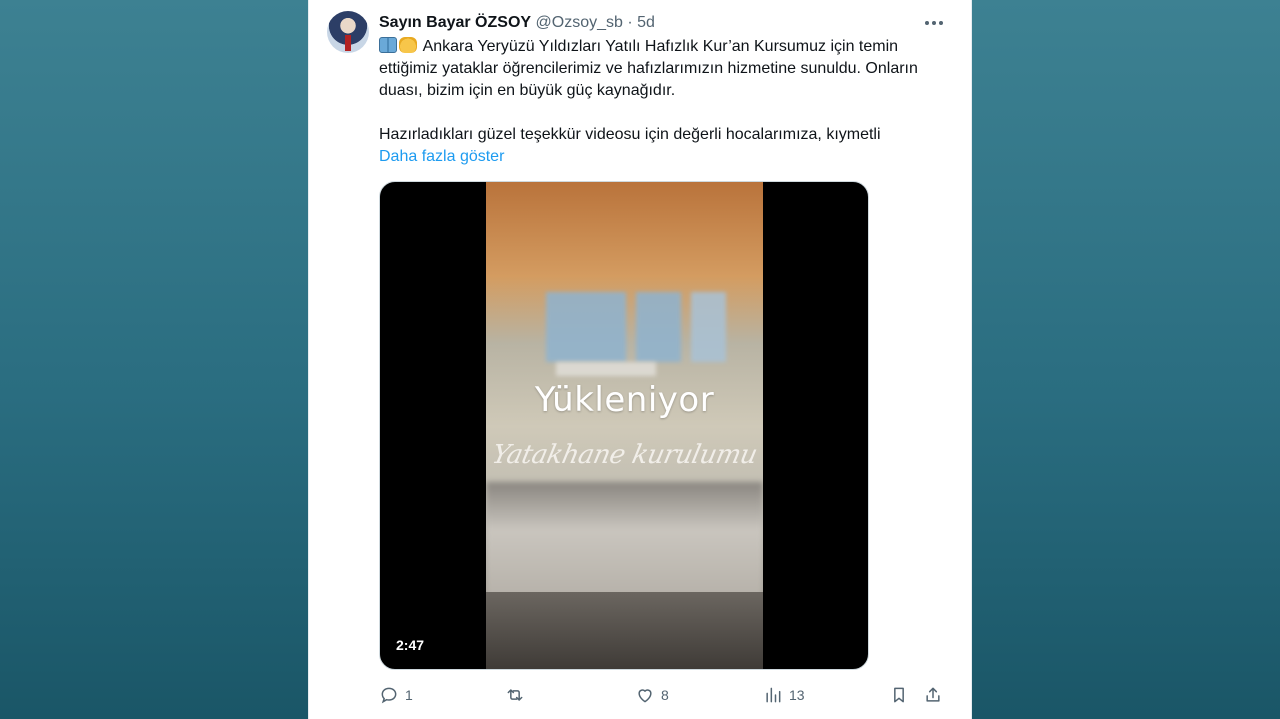  I want to click on show-more-link: Daha fazla göster, so click(441, 156).